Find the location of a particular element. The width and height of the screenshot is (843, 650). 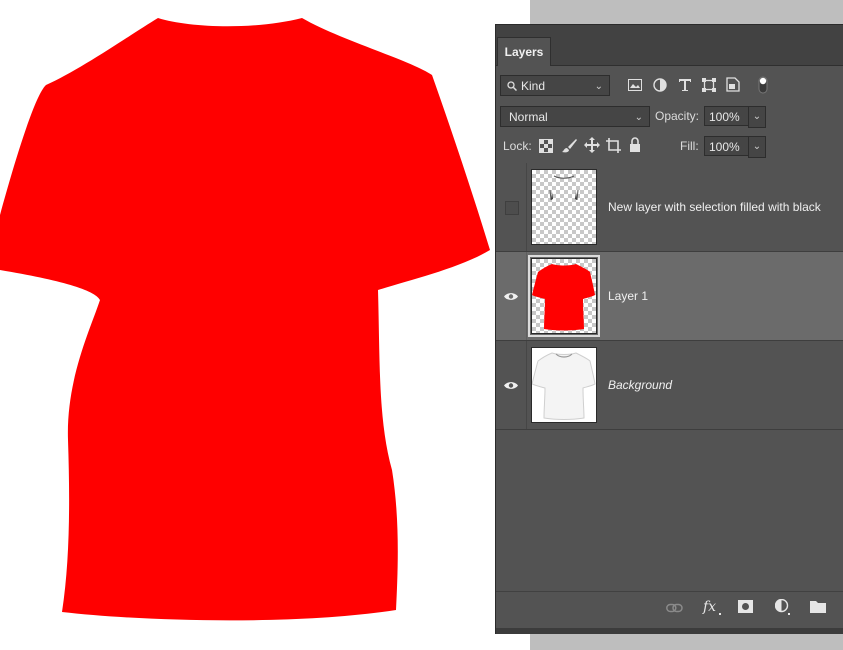

black-shirt-outline-thumbnail is located at coordinates (564, 188).